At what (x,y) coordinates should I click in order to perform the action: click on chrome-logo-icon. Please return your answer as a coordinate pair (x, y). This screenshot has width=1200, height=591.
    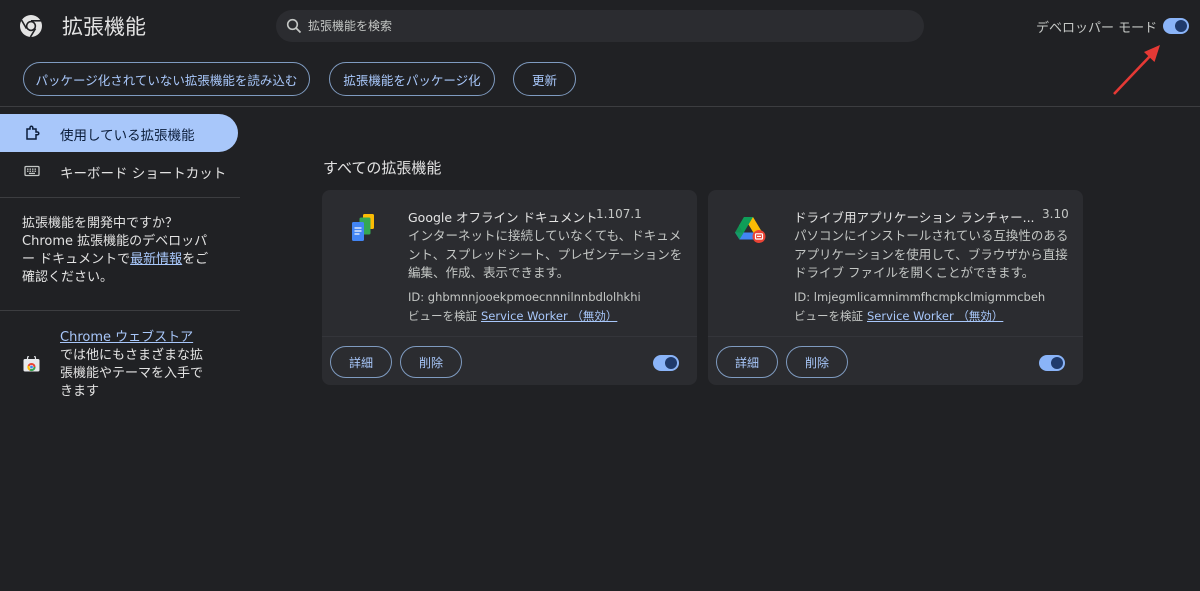
    Looking at the image, I should click on (31, 26).